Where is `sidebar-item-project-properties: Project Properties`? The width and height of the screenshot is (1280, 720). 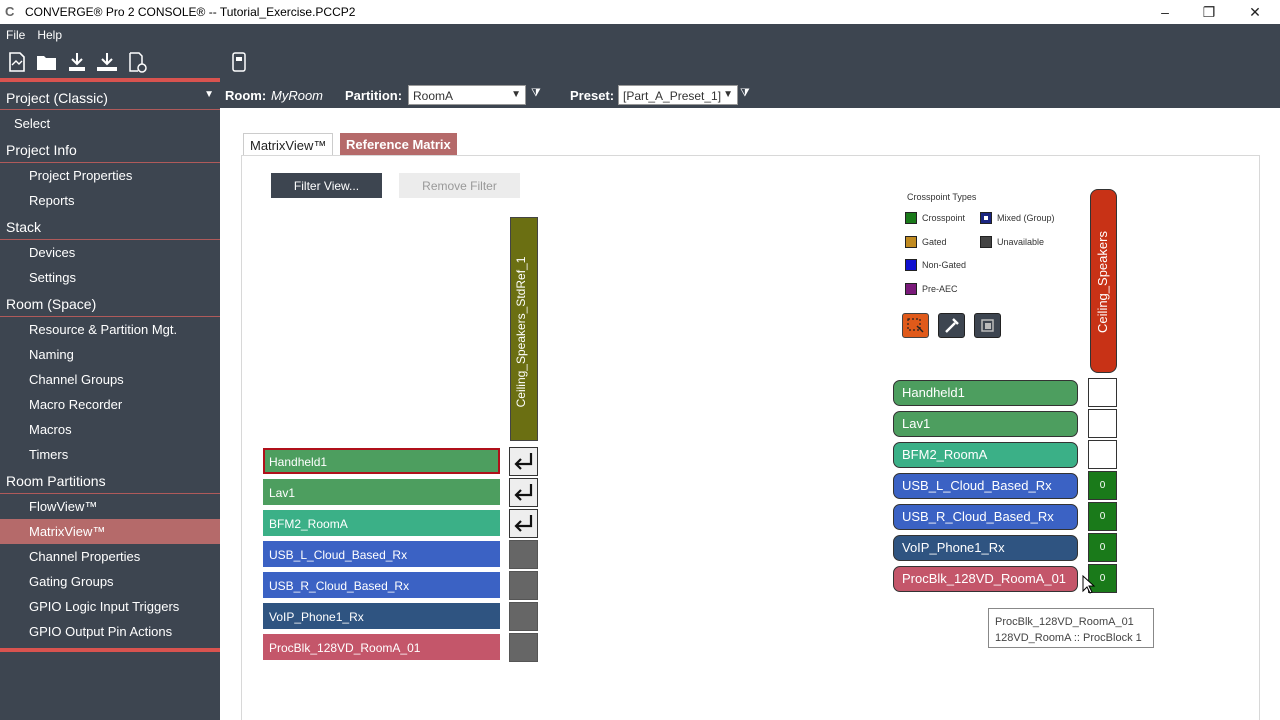
sidebar-item-project-properties: Project Properties is located at coordinates (110, 175).